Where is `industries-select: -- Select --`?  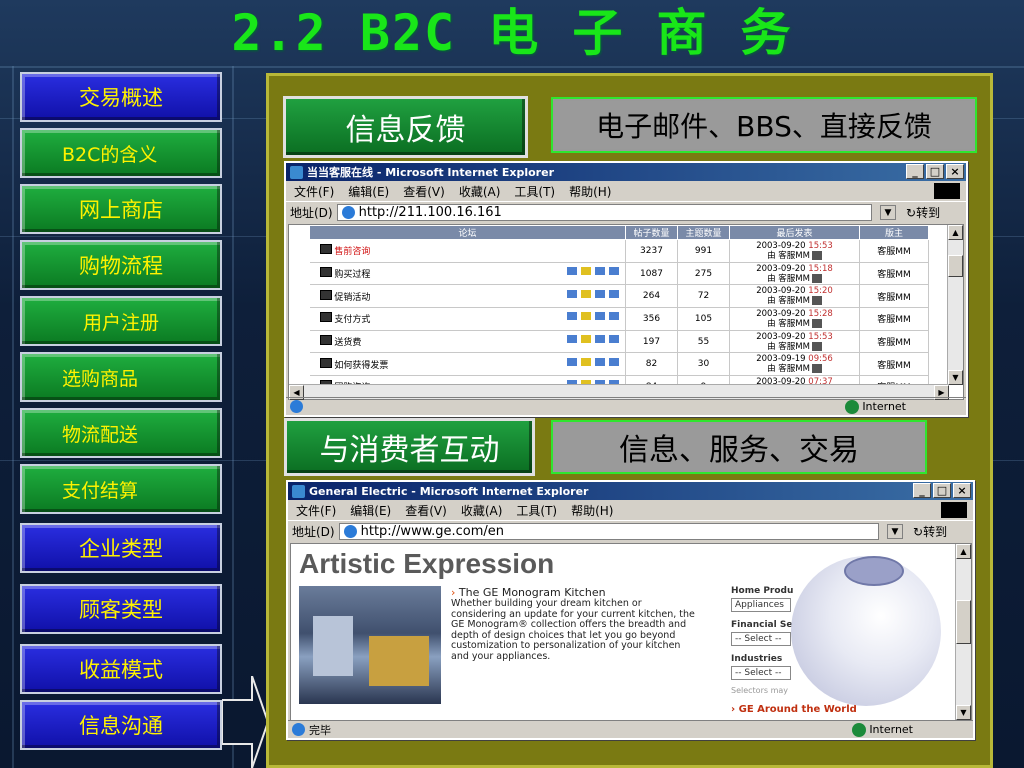 industries-select: -- Select -- is located at coordinates (761, 673).